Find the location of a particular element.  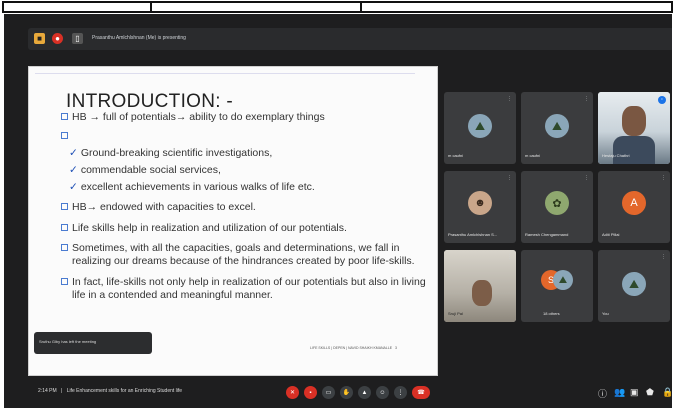

reactions-button: ☺ is located at coordinates (382, 392).